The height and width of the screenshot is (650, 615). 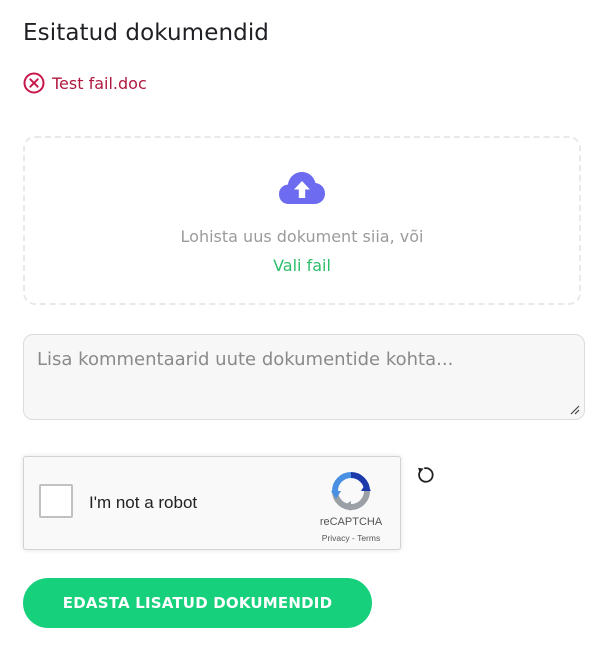 I want to click on comment-textarea, so click(x=304, y=377).